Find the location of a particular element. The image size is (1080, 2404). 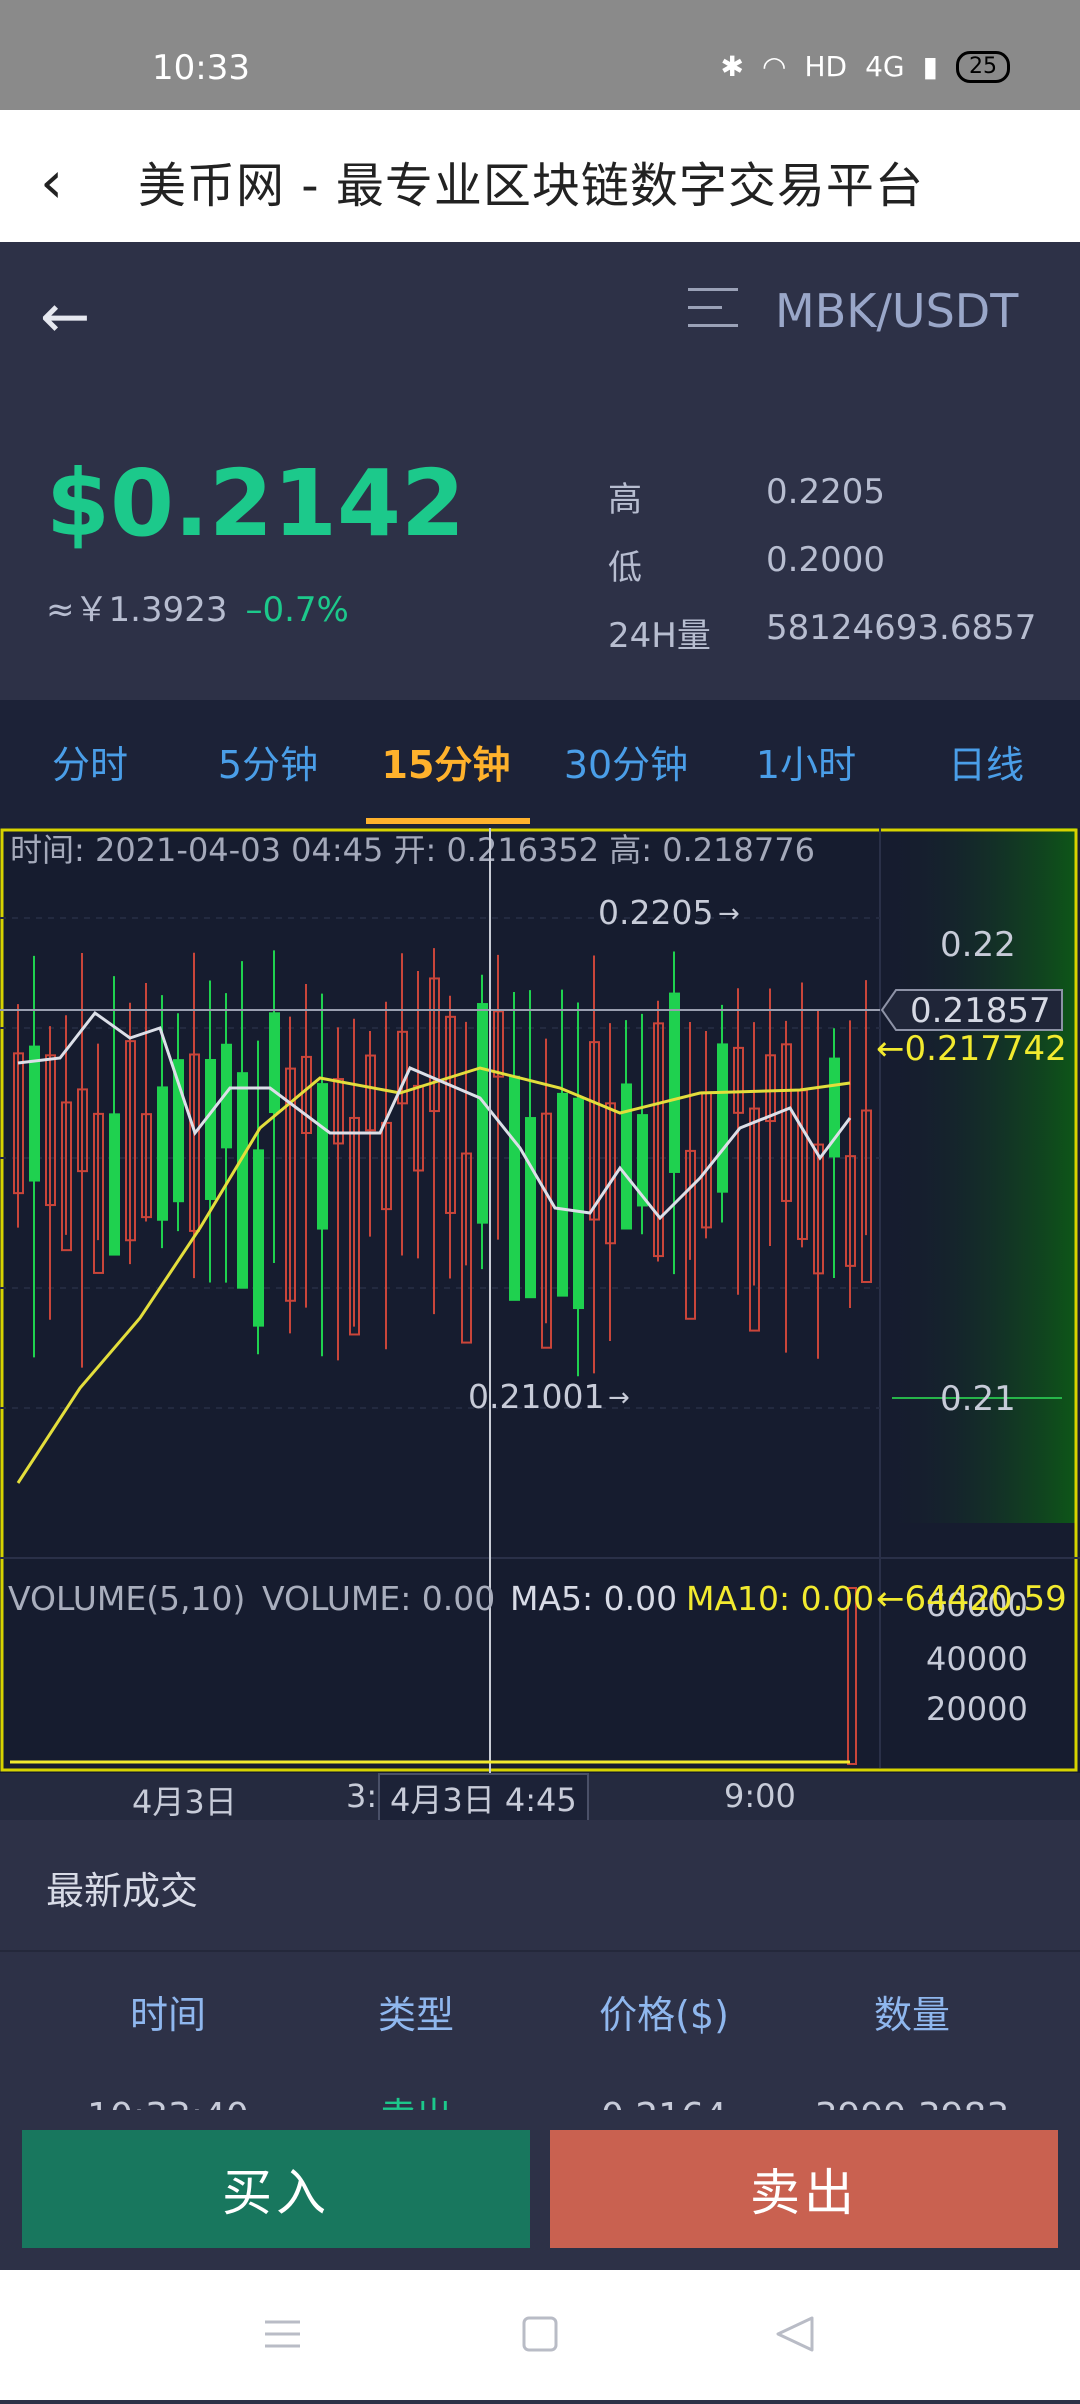

action-bar: 买入 卖出 is located at coordinates (540, 2190).